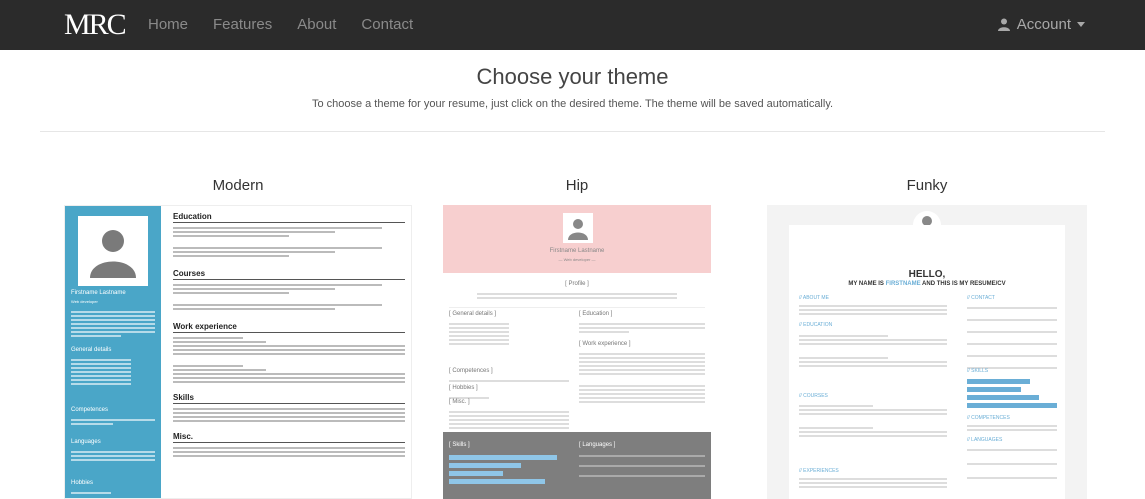 This screenshot has width=1145, height=499. I want to click on modern-role: Web developer, so click(84, 301).